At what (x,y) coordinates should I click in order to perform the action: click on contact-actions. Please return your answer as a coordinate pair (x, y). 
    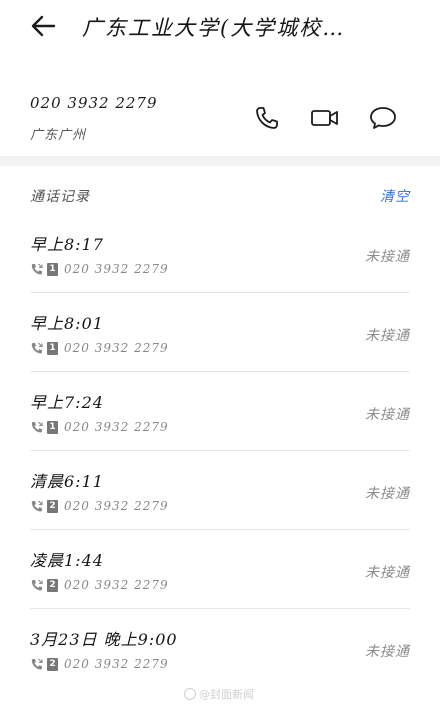
    Looking at the image, I should click on (325, 118).